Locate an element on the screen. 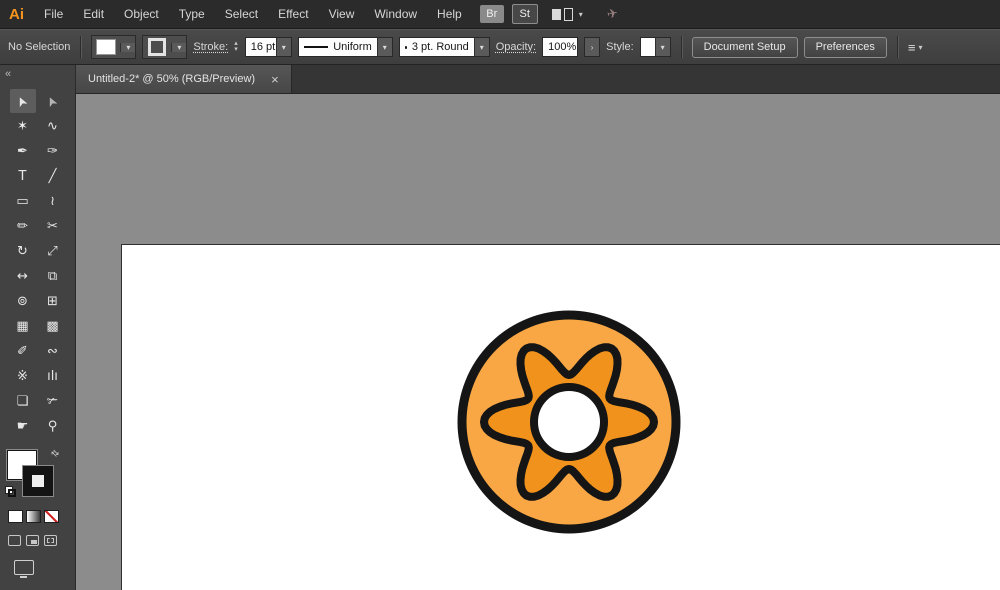 This screenshot has height=590, width=1000. menu-window: Window is located at coordinates (395, 14).